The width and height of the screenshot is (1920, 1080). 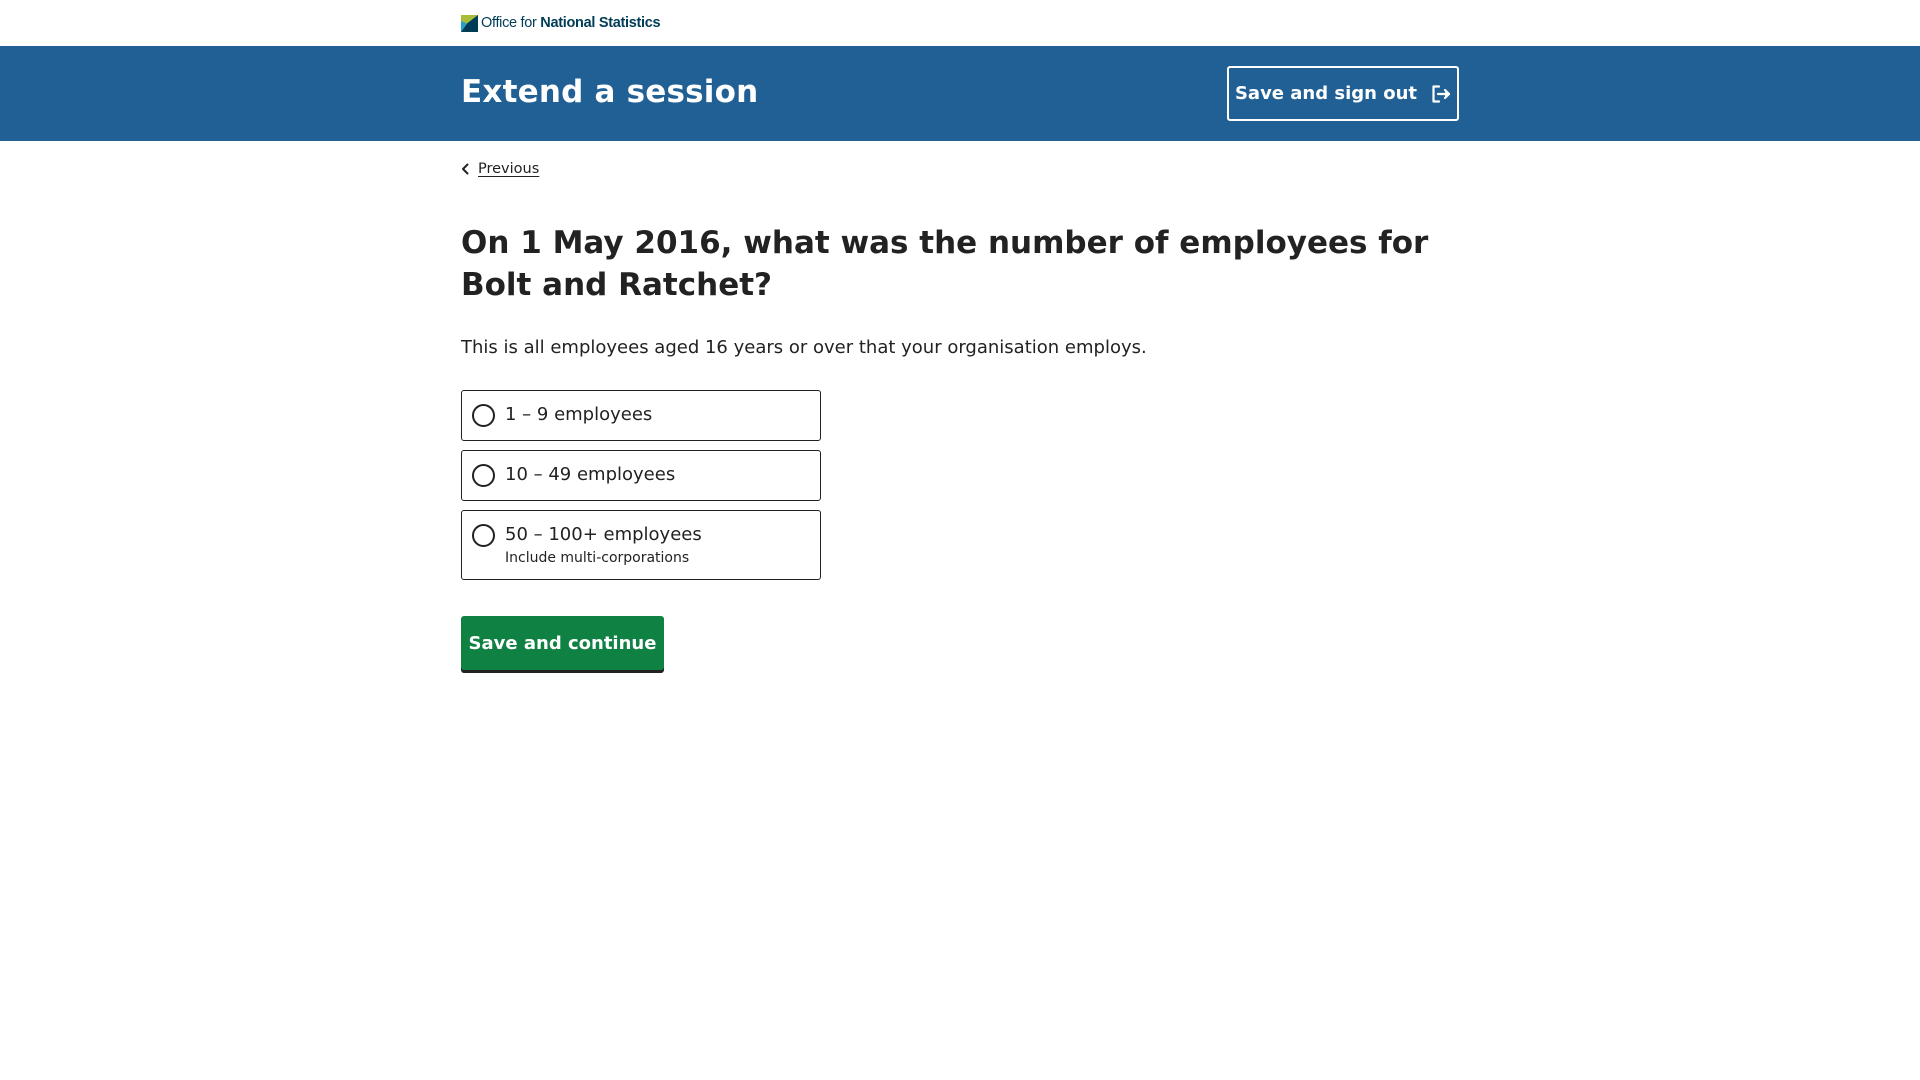 What do you see at coordinates (469, 23) in the screenshot?
I see `ons-logo-icon` at bounding box center [469, 23].